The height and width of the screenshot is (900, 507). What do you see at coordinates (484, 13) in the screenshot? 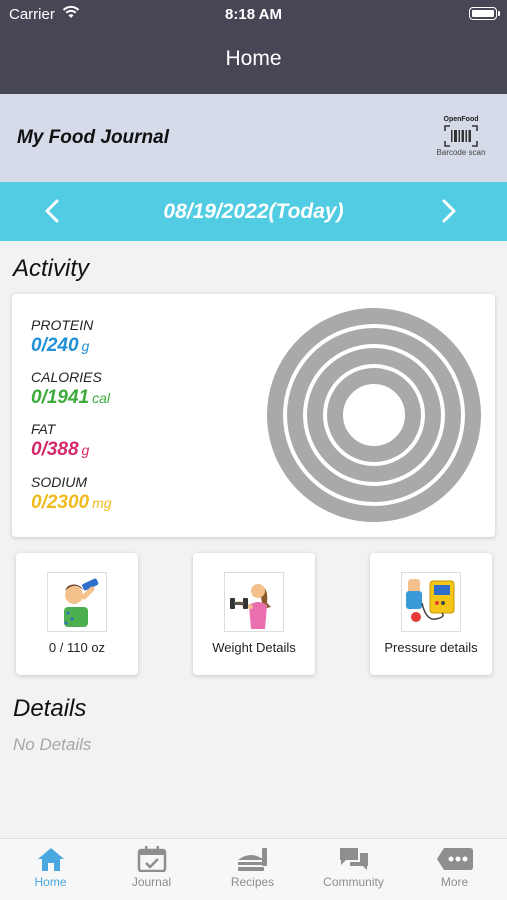
I see `battery-icon` at bounding box center [484, 13].